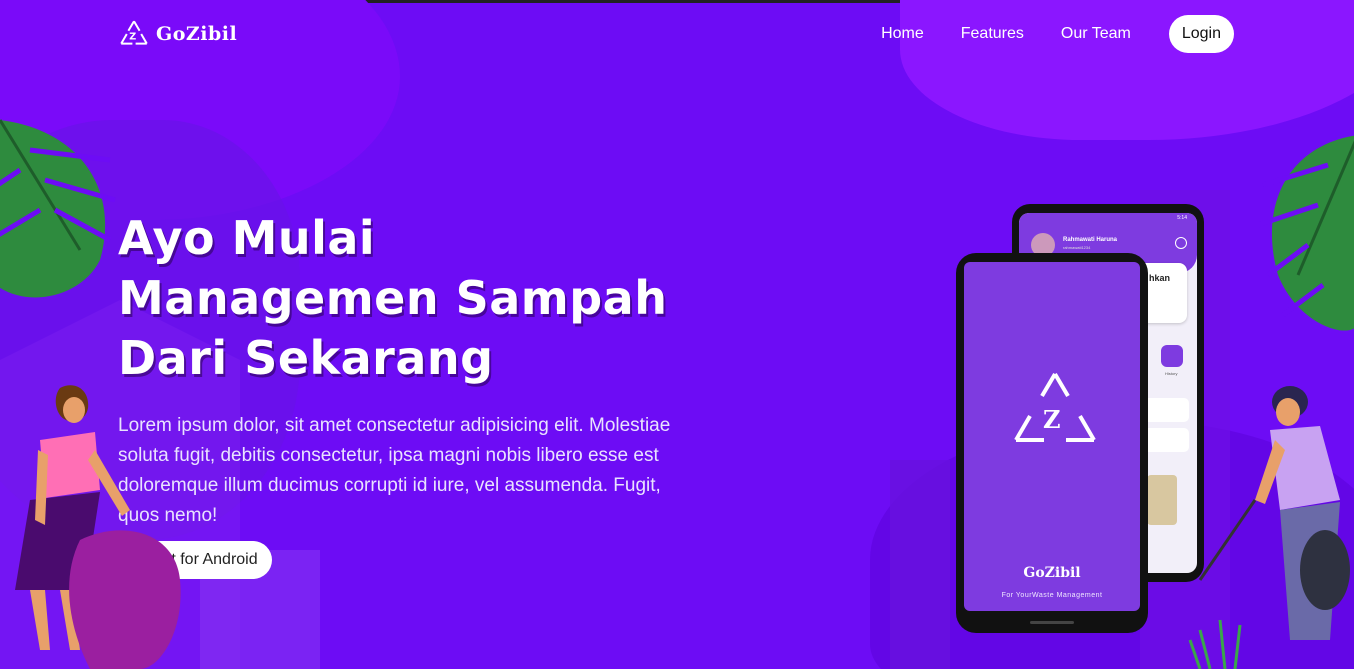  I want to click on phone-mockup-front: Z GoZibil For YourWaste Management, so click(1052, 443).